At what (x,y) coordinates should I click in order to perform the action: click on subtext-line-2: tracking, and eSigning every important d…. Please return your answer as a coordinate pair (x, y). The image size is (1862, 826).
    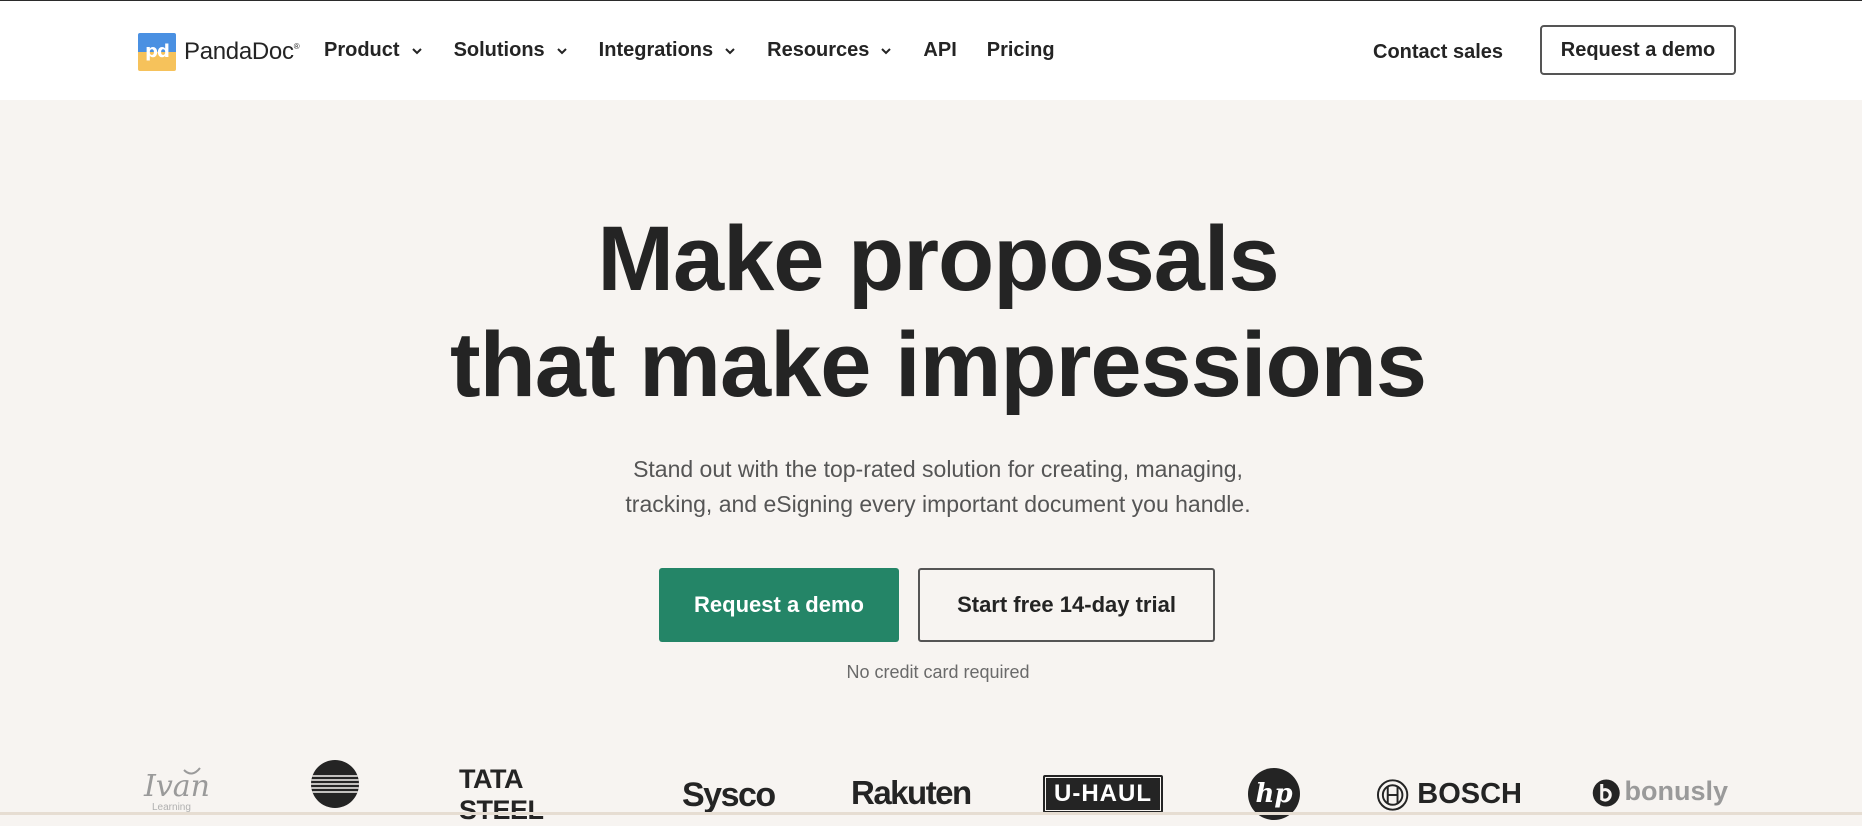
    Looking at the image, I should click on (938, 504).